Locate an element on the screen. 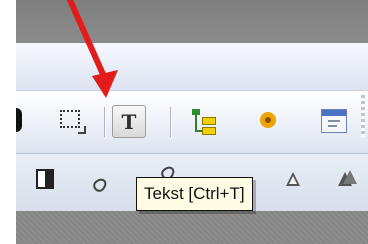  toolbar-grip-icon is located at coordinates (363, 116).